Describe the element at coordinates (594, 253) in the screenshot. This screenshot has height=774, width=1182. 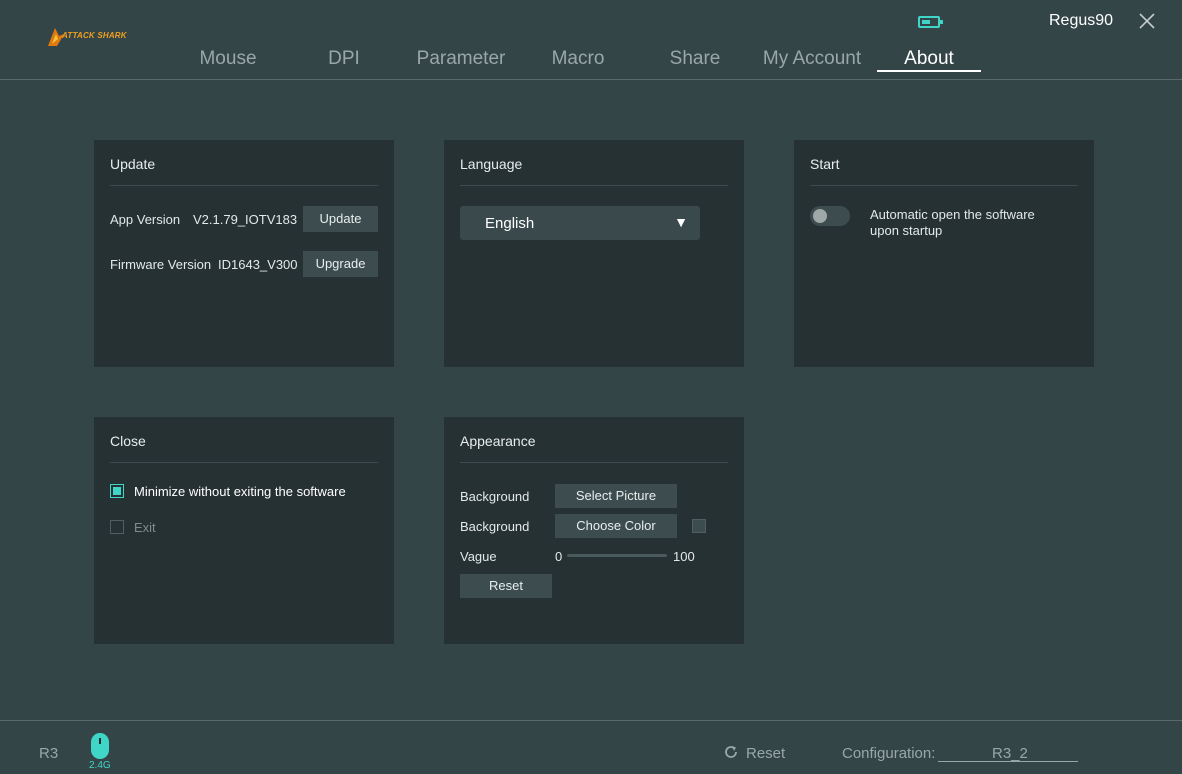
I see `language-panel: Language English ▼` at that location.